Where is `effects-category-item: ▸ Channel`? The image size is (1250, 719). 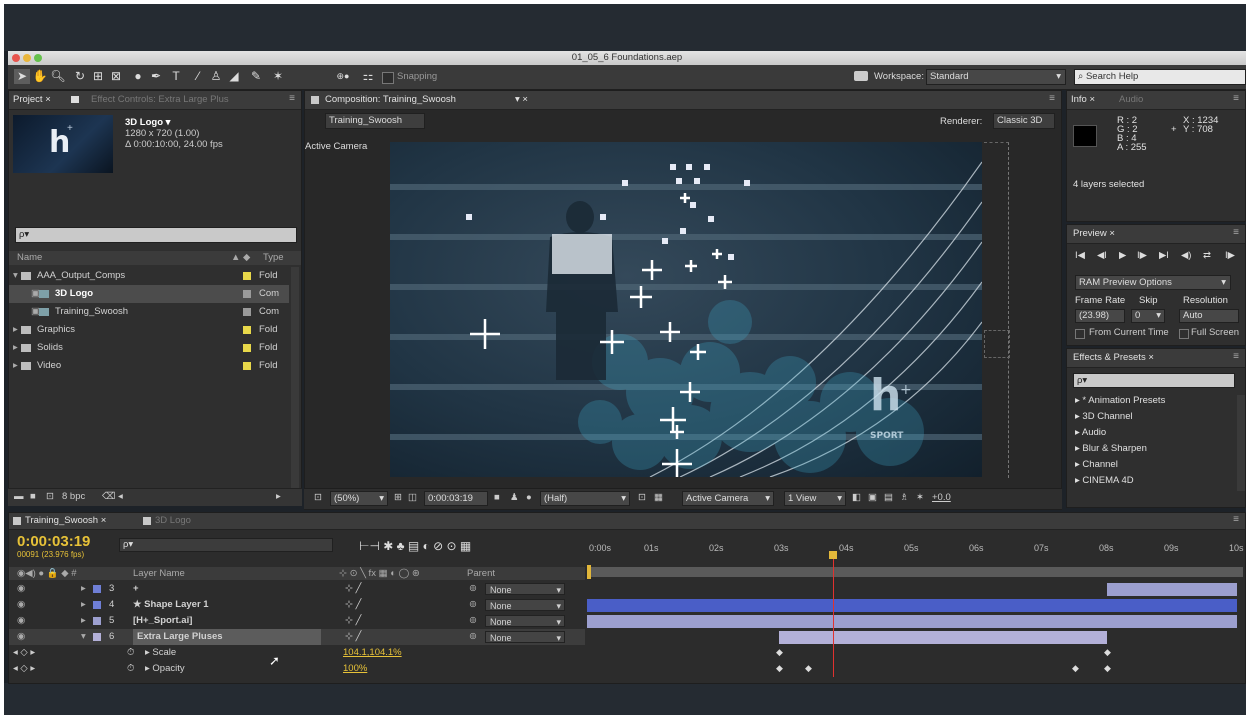
effects-category-item: ▸ Channel is located at coordinates (1096, 464).